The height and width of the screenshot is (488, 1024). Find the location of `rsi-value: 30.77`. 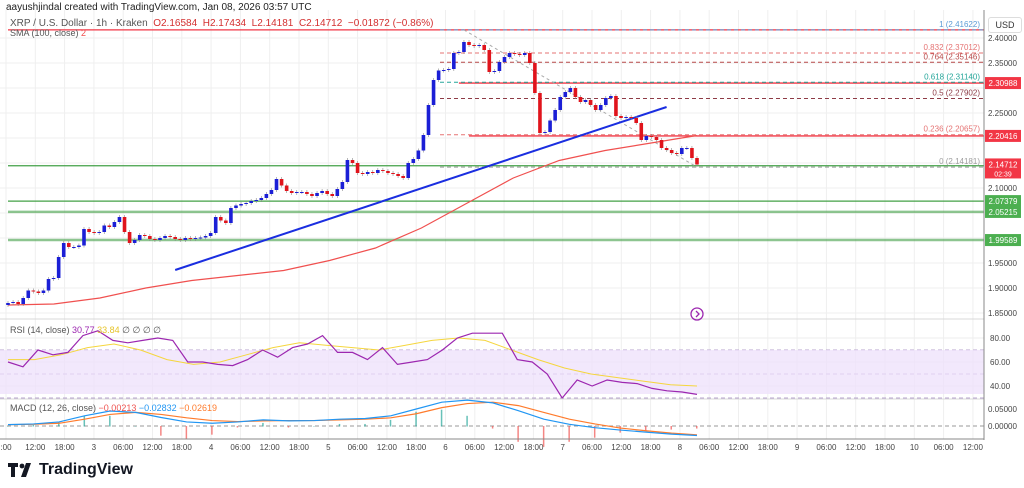

rsi-value: 30.77 is located at coordinates (83, 330).